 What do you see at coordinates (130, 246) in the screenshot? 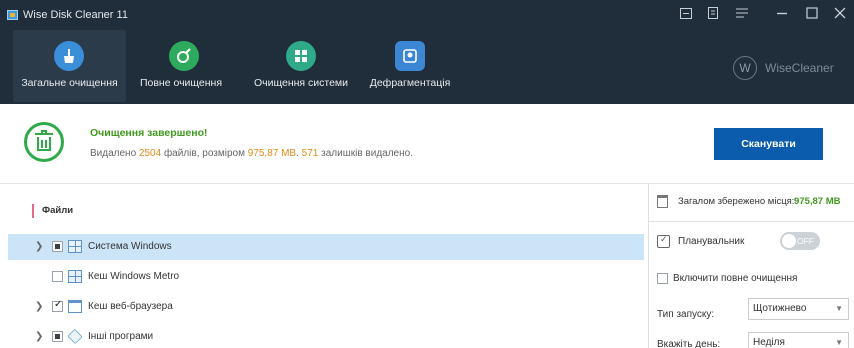
I see `item-label: Система Windows` at bounding box center [130, 246].